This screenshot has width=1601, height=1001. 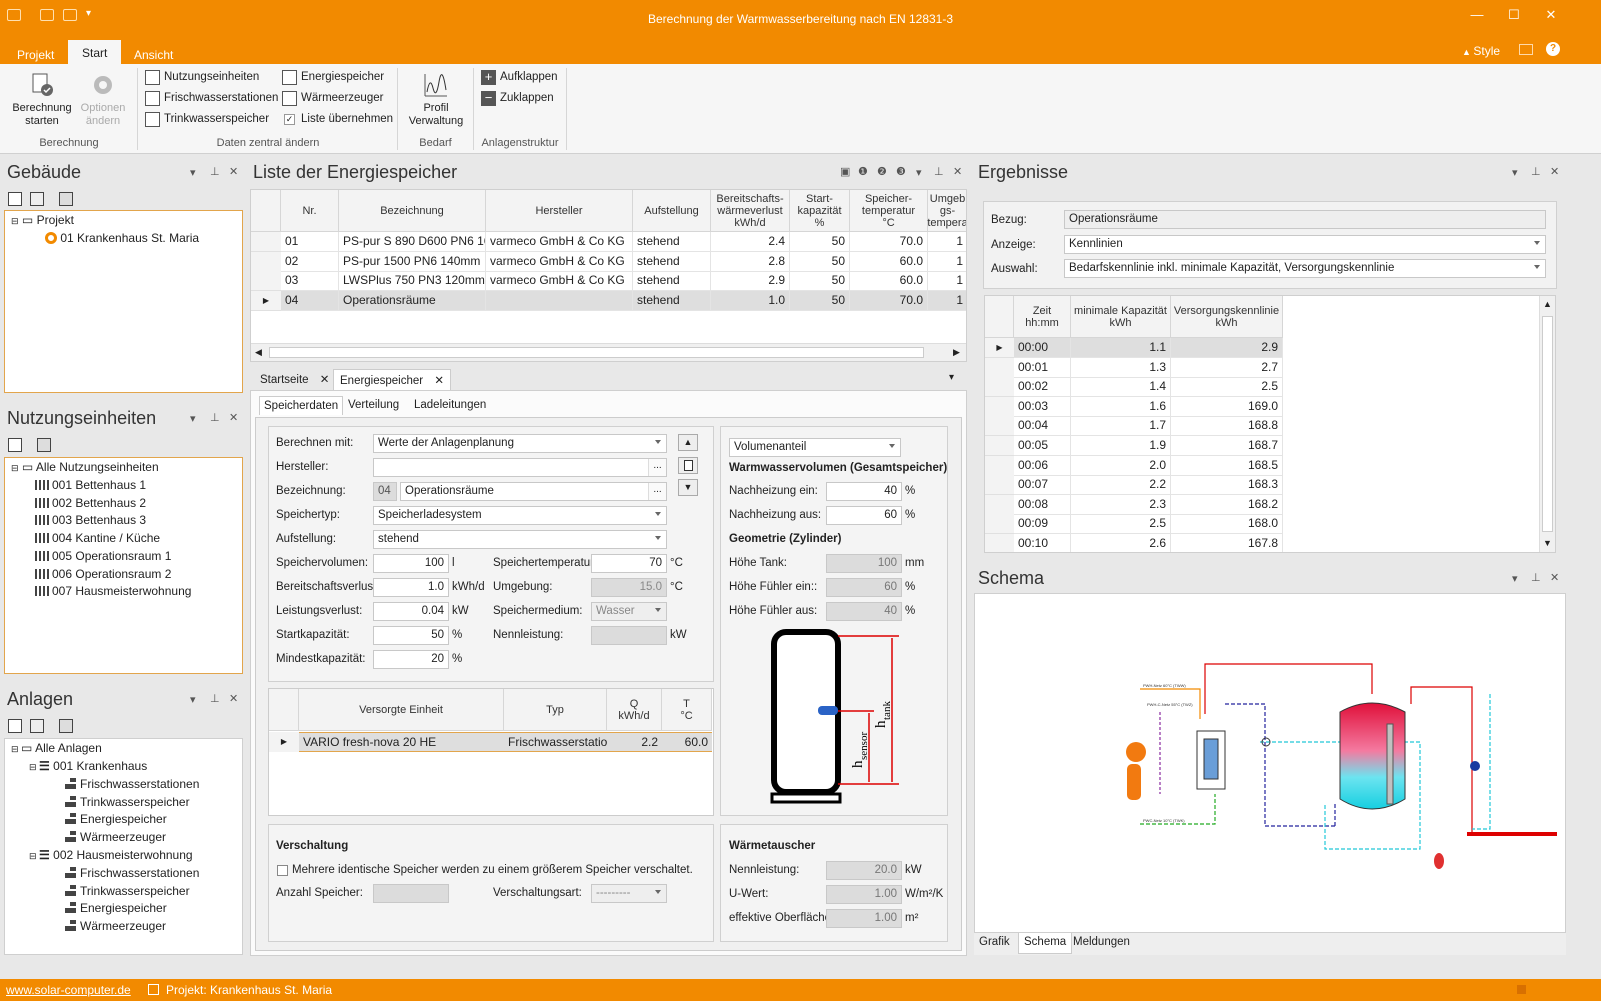 What do you see at coordinates (1121, 387) in the screenshot?
I see `table-cell: 1.4` at bounding box center [1121, 387].